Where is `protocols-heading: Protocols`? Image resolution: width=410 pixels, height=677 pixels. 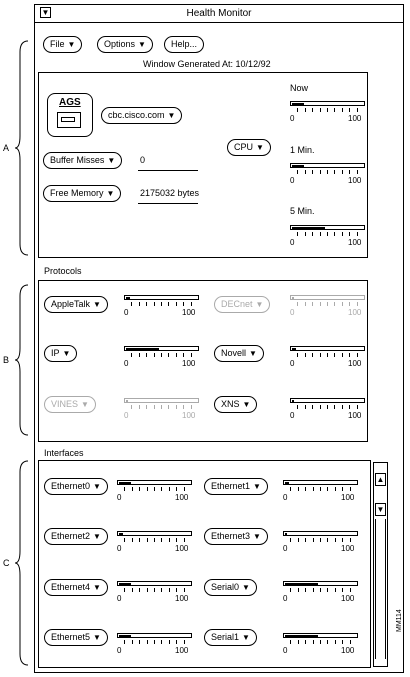 protocols-heading: Protocols is located at coordinates (63, 271).